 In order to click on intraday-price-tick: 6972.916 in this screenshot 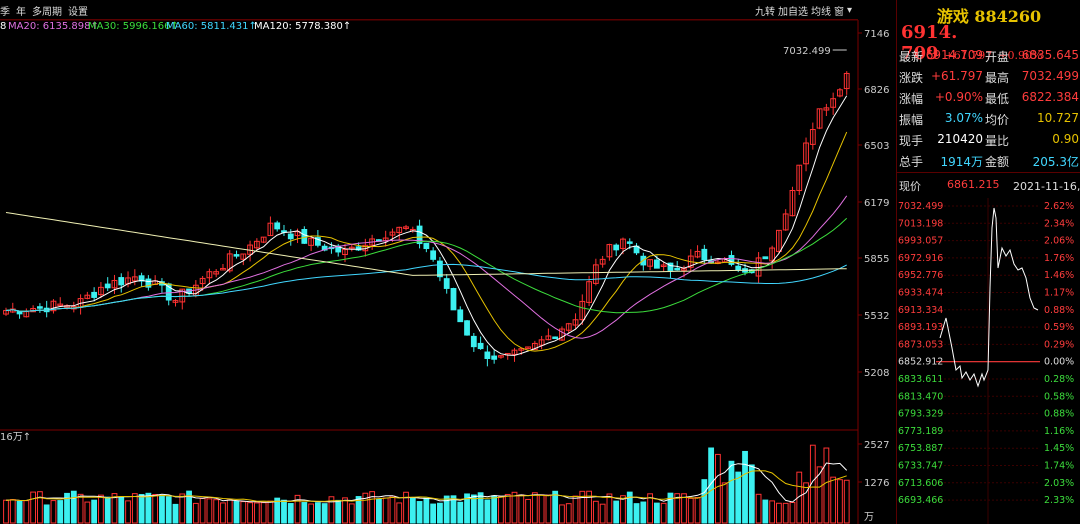, I will do `click(920, 258)`.